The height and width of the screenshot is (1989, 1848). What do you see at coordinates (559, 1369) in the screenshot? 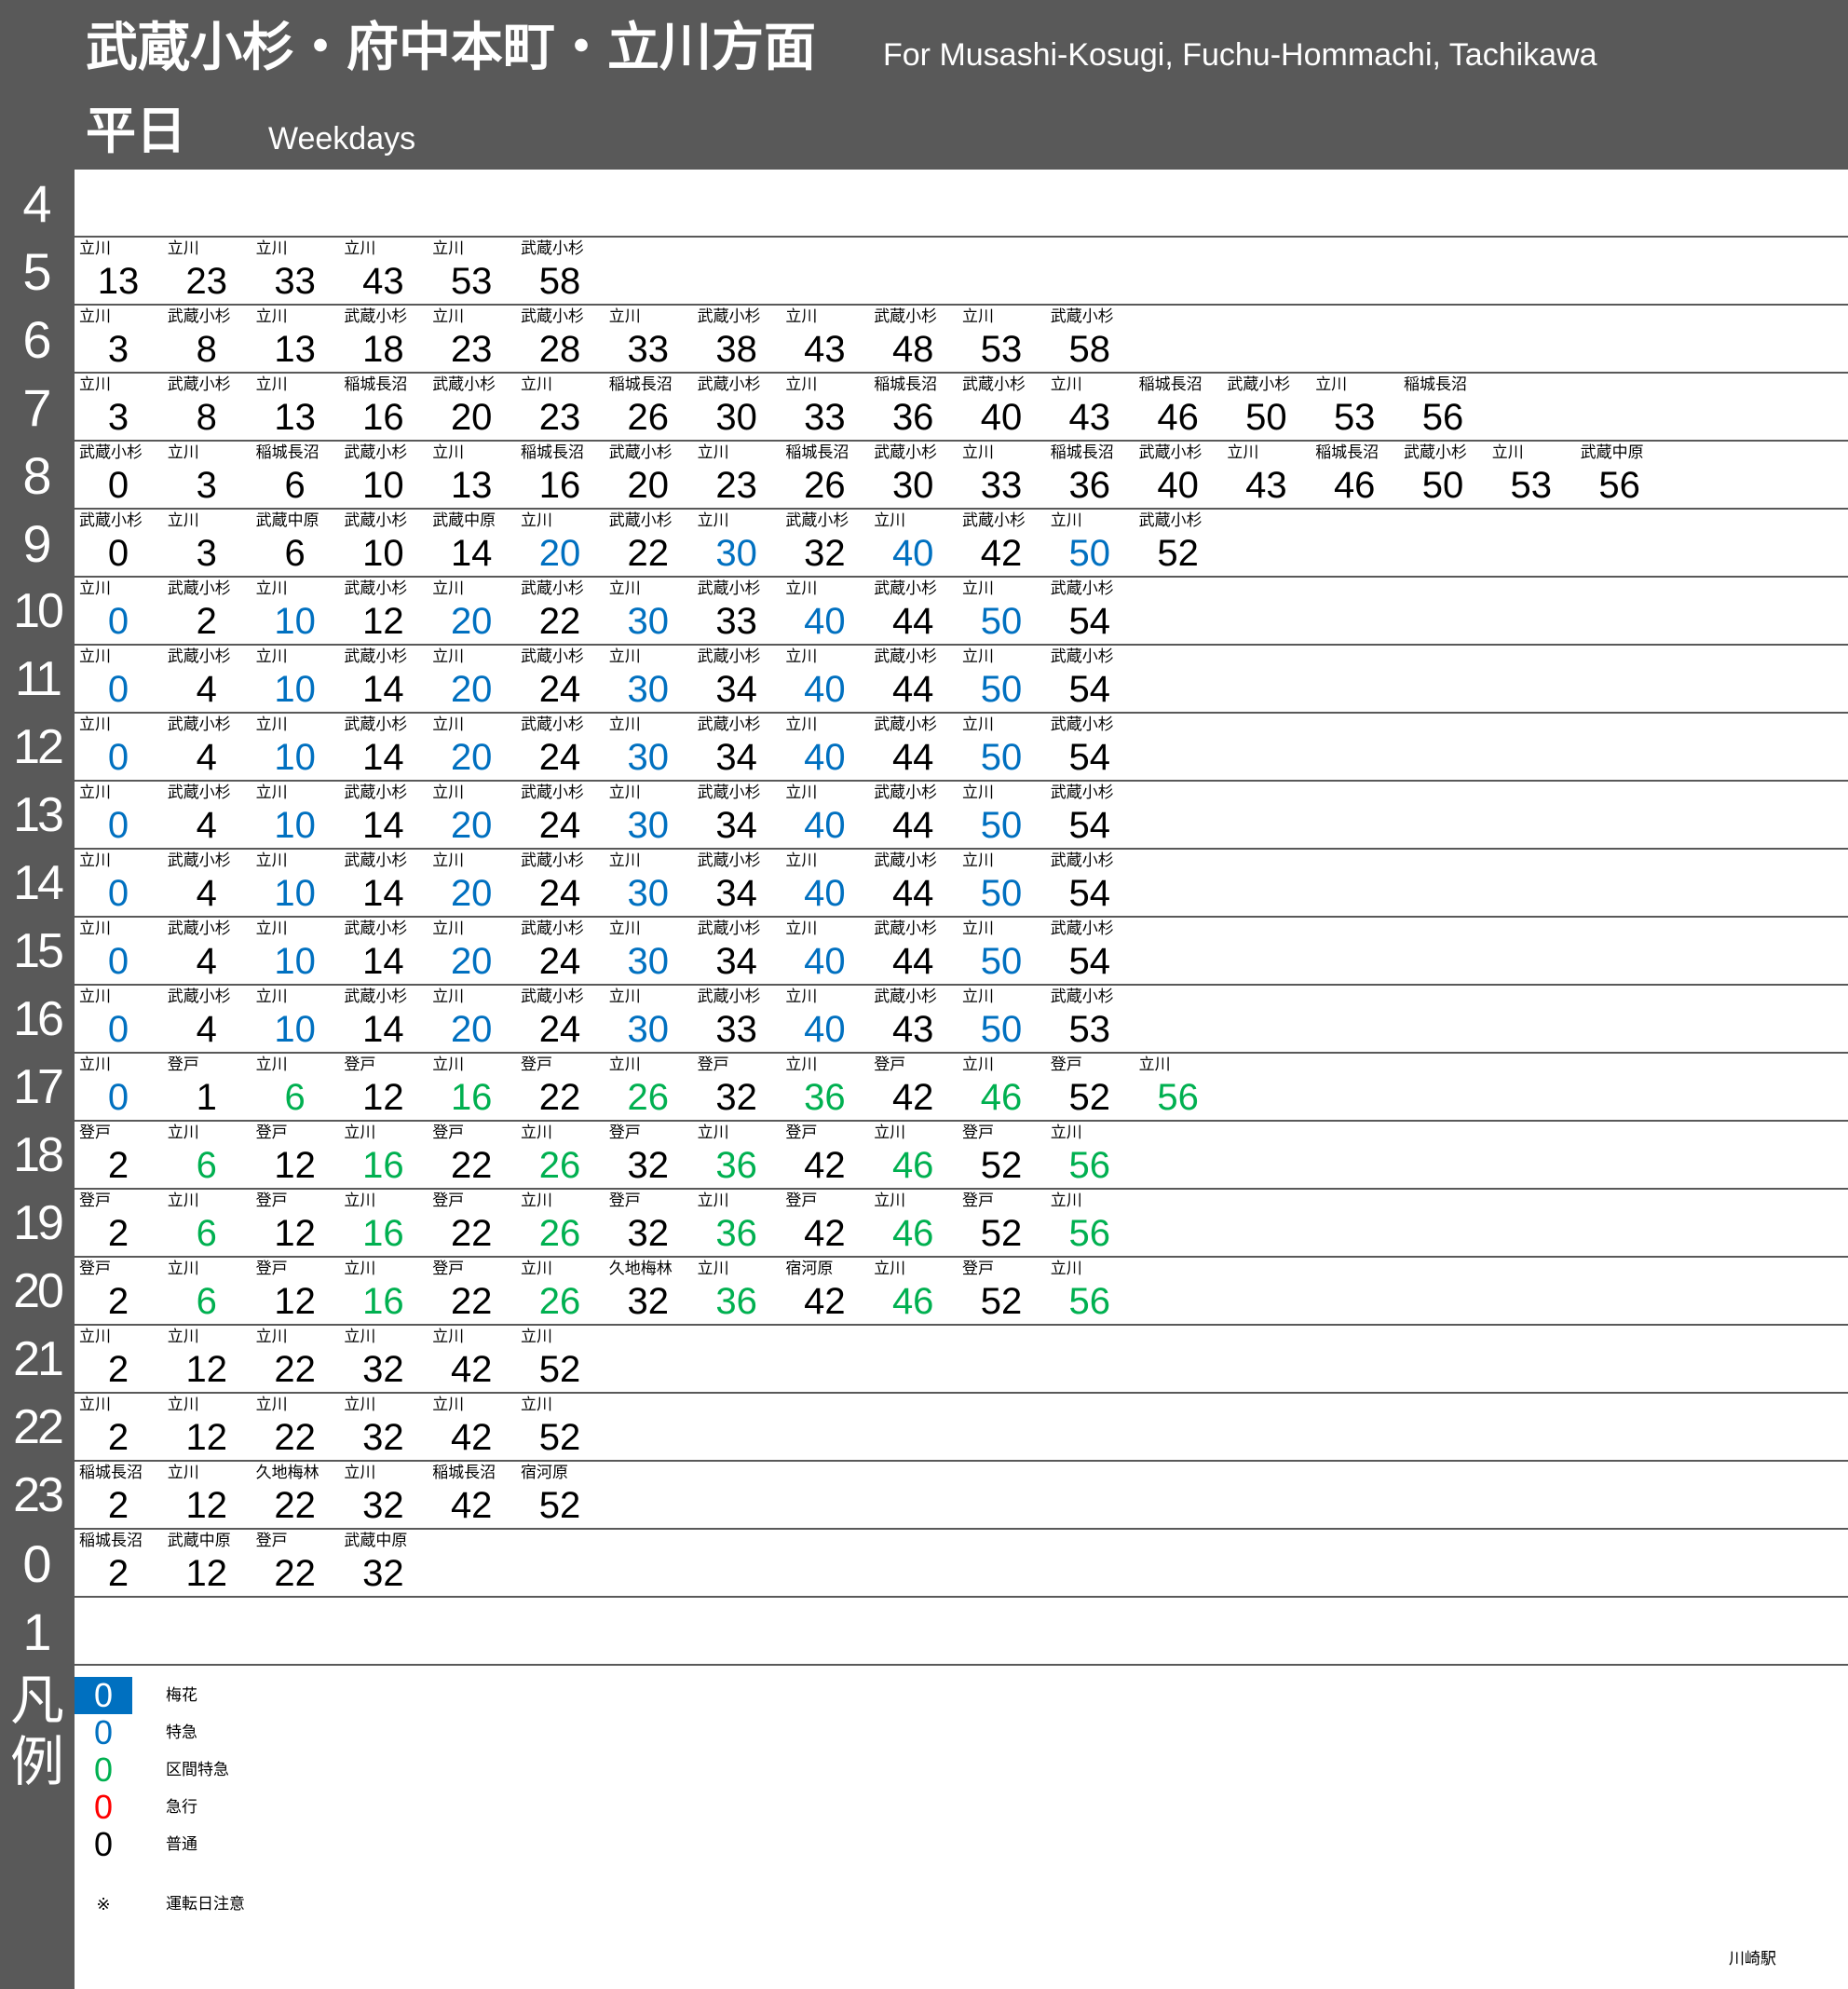
I see `departure-minute: 52` at bounding box center [559, 1369].